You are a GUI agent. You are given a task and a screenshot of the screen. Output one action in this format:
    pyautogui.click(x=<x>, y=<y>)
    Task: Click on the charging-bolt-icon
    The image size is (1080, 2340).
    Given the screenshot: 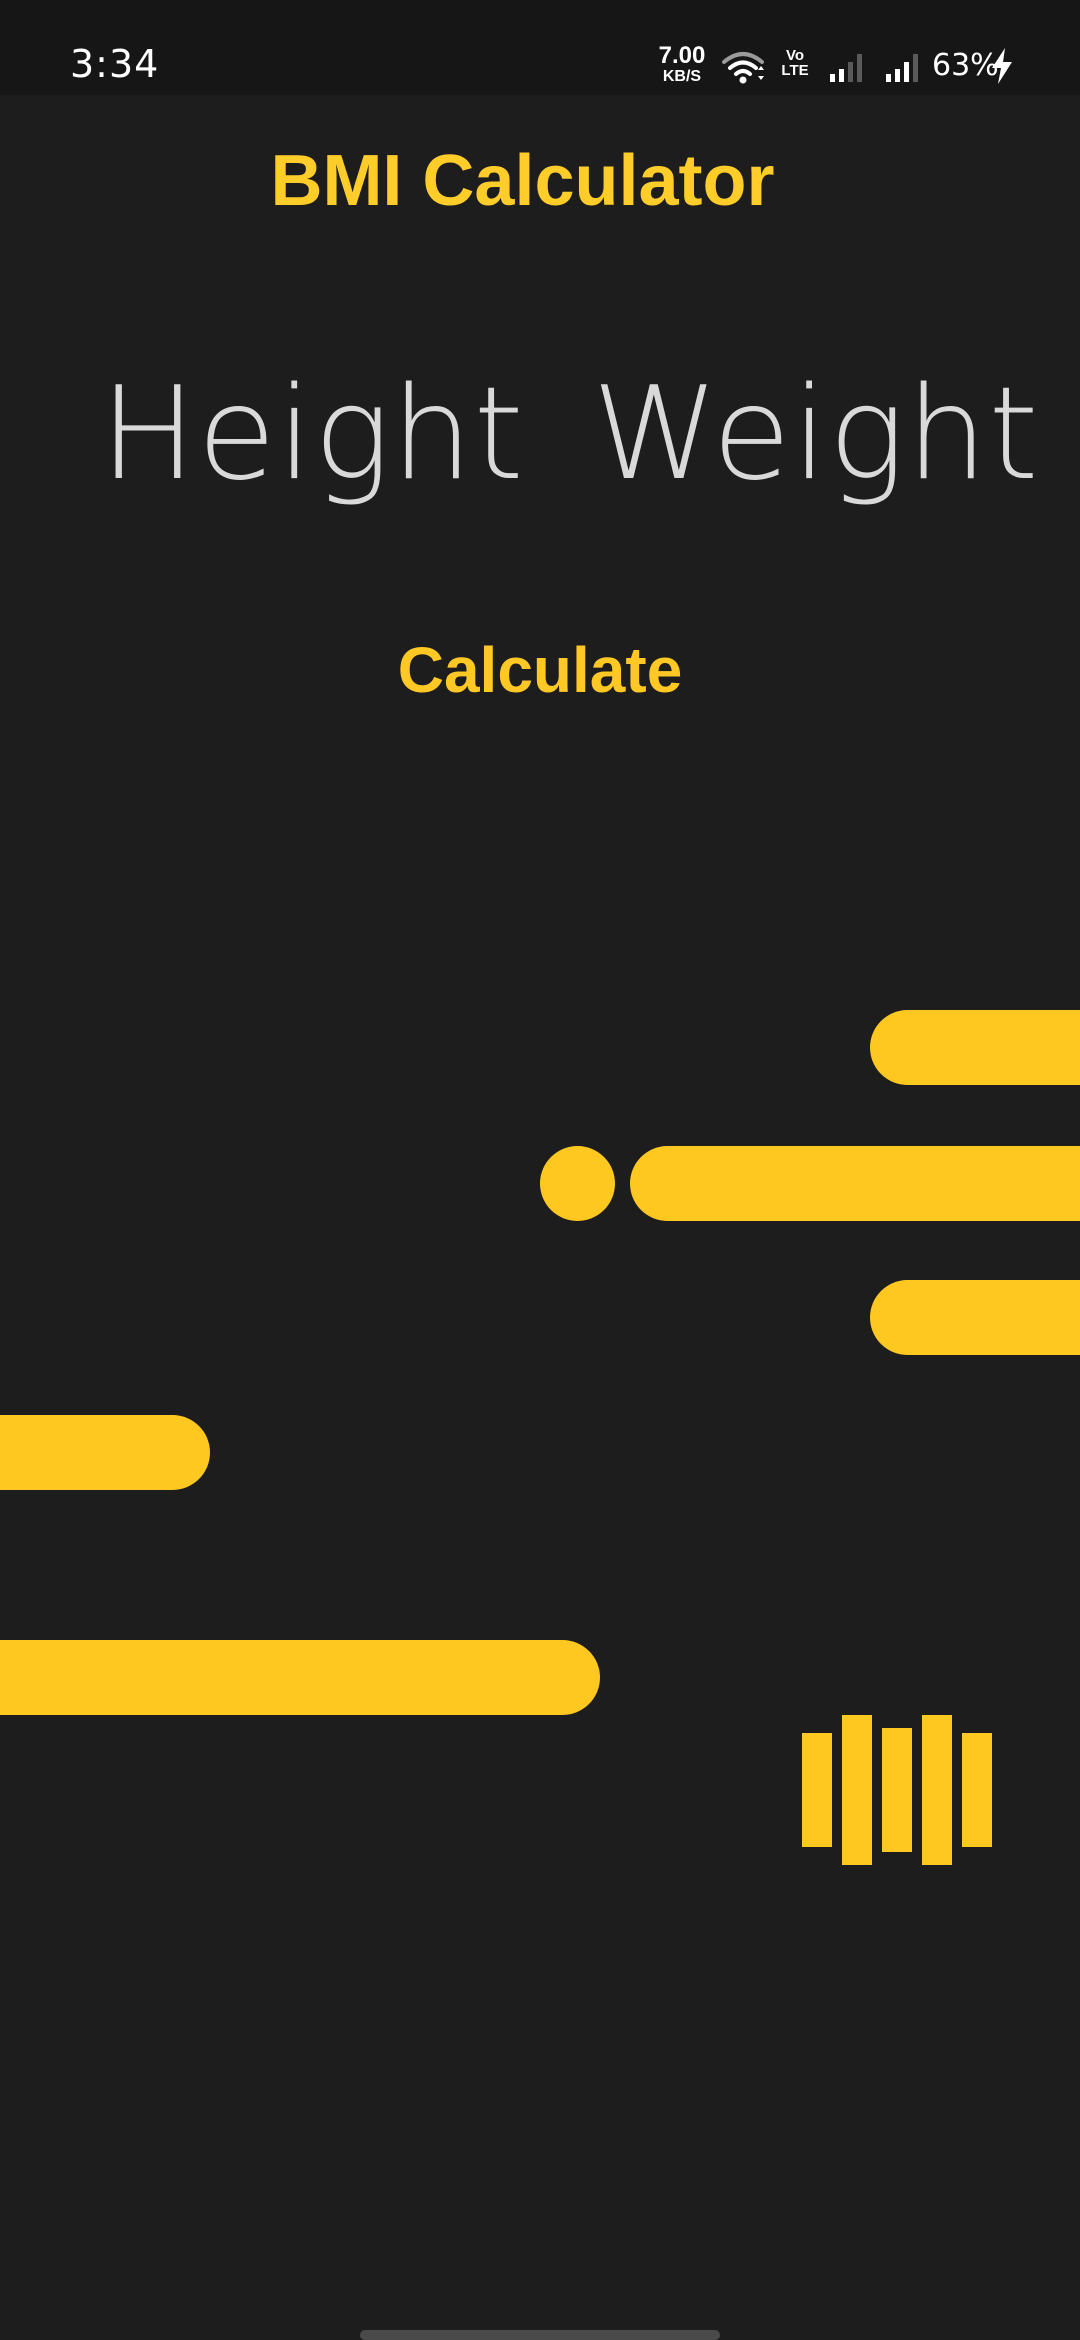 What is the action you would take?
    pyautogui.click(x=1002, y=68)
    